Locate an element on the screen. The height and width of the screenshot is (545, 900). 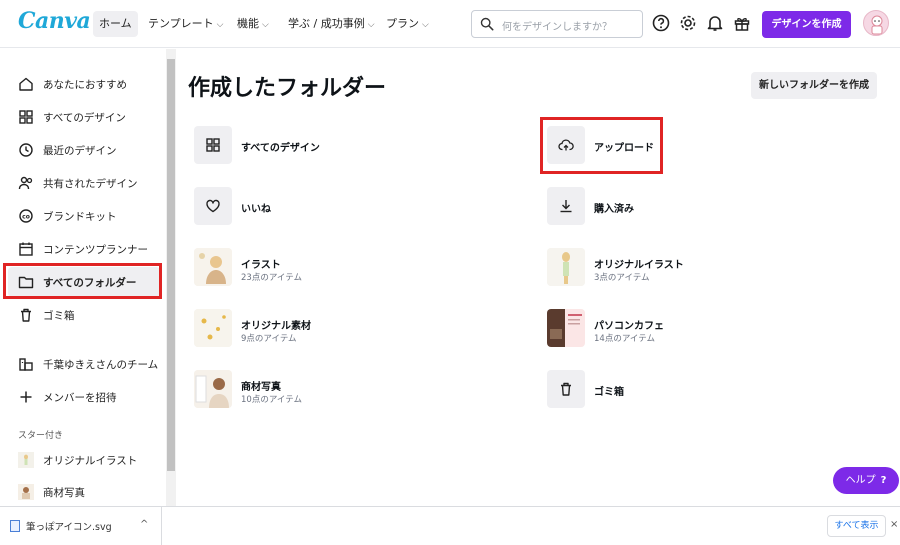
search-input: 何をデザインしますか？ is located at coordinates (557, 25).